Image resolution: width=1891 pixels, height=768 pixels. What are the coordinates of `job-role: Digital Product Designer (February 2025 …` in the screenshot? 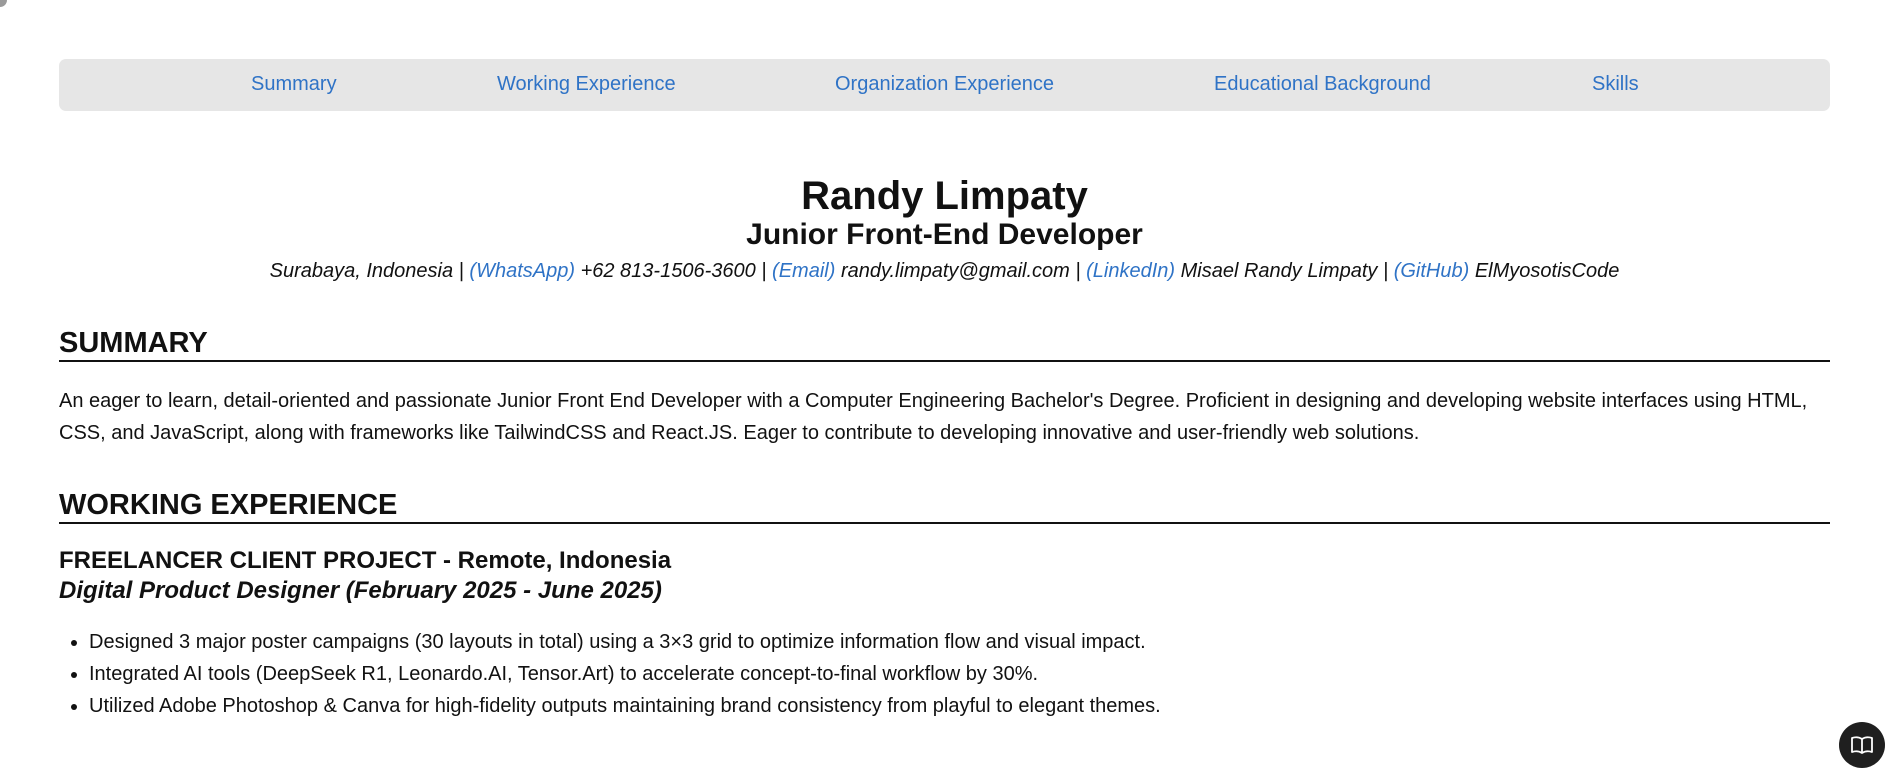 It's located at (360, 590).